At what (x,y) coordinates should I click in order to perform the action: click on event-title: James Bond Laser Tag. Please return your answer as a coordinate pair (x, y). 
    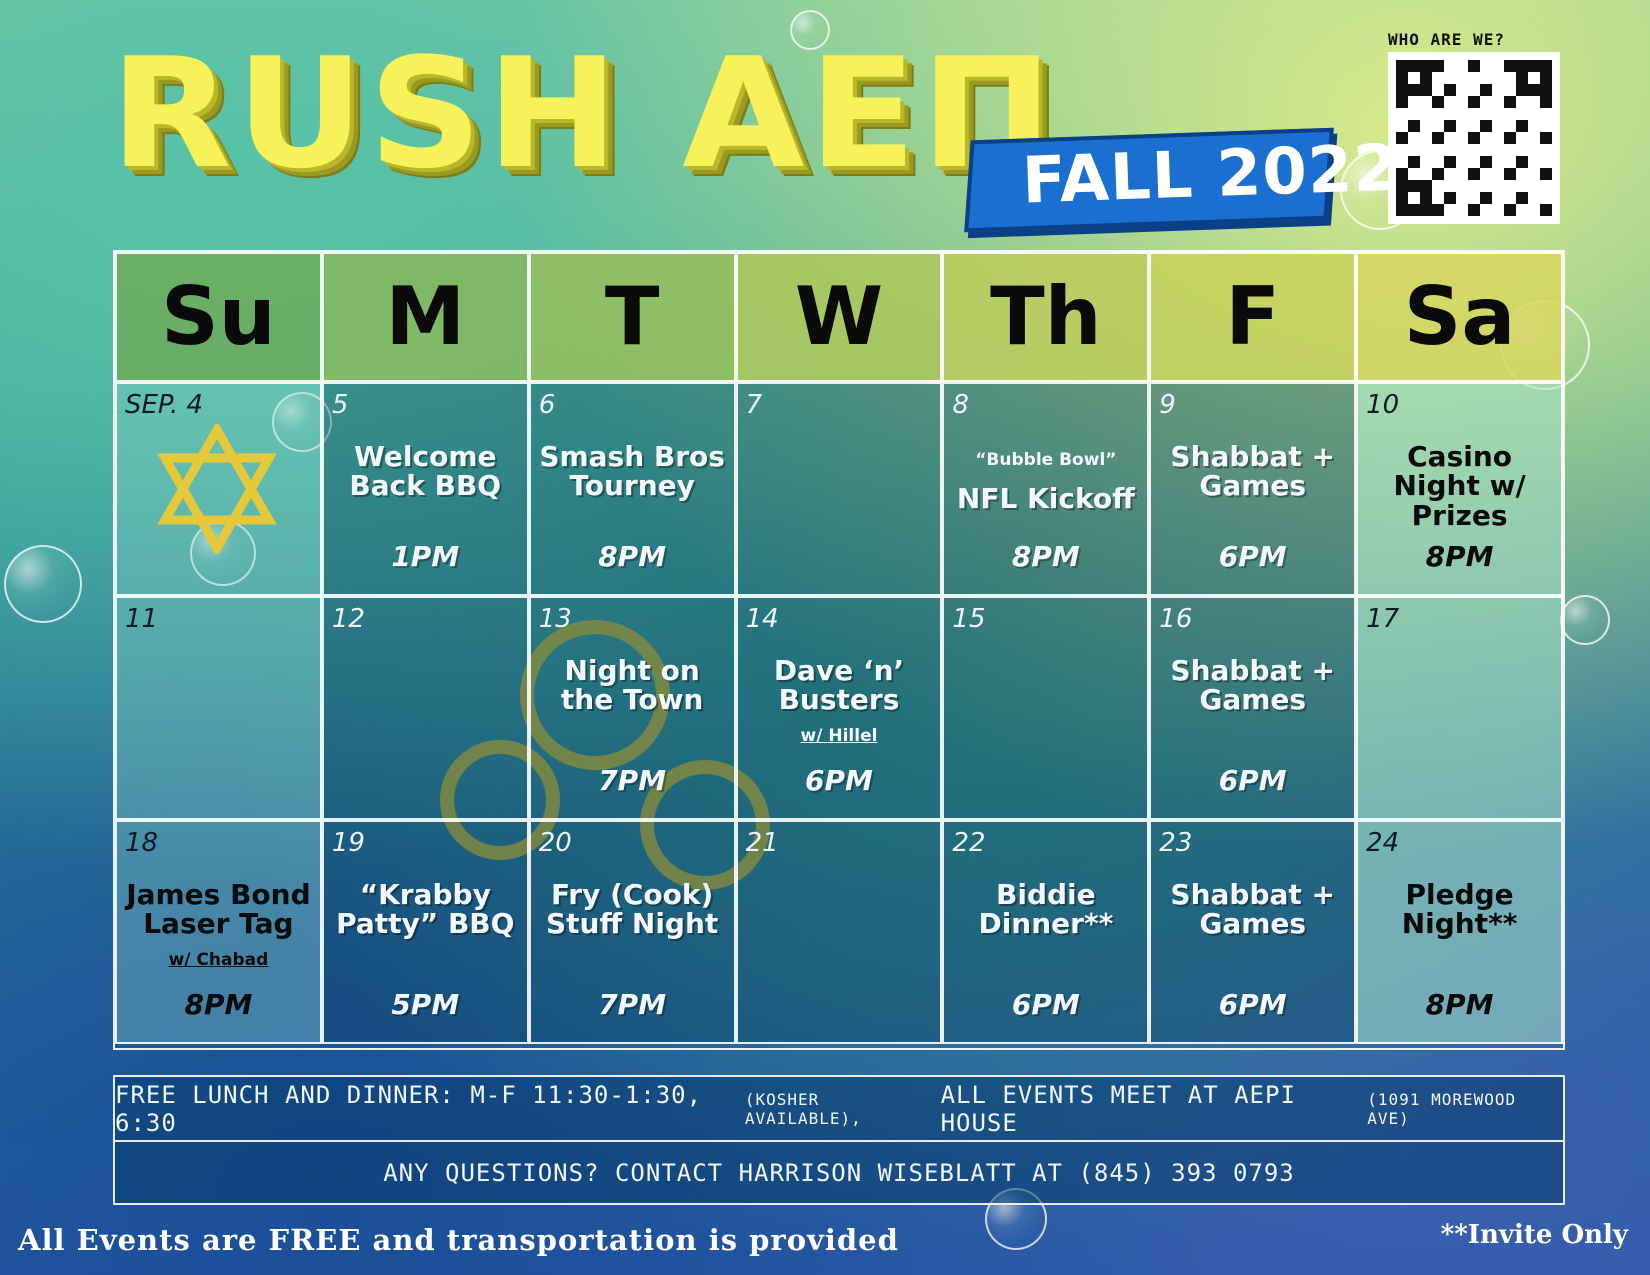
    Looking at the image, I should click on (218, 909).